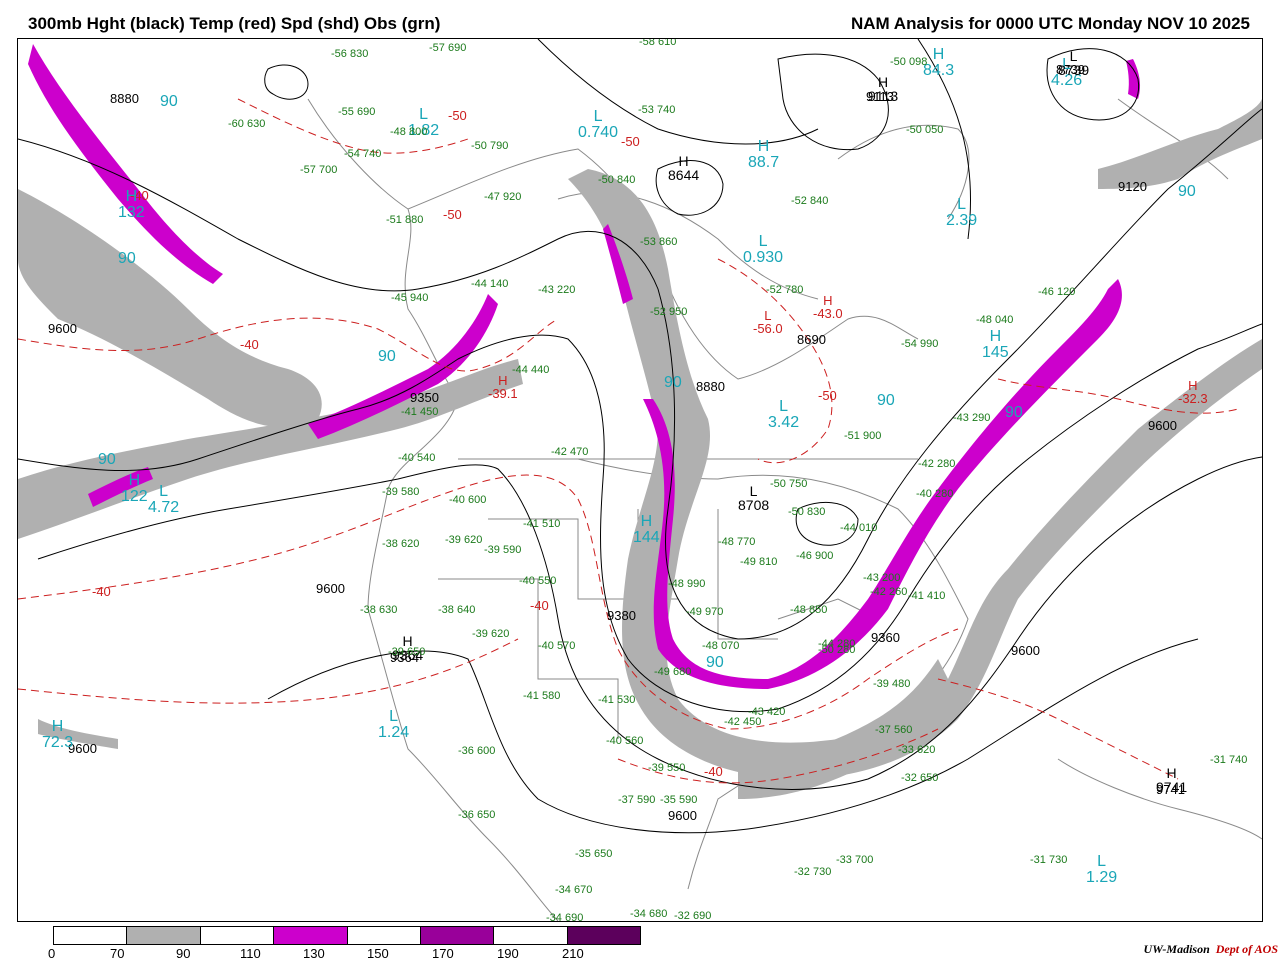 This screenshot has height=961, width=1280. Describe the element at coordinates (920, 344) in the screenshot. I see `station-observation: -54 990` at that location.